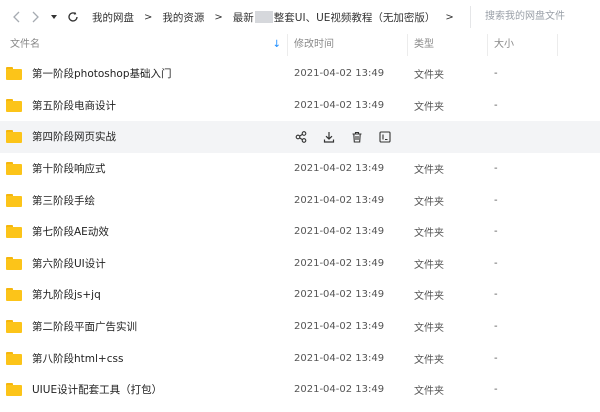  What do you see at coordinates (263, 17) in the screenshot?
I see `redacted-mosaic` at bounding box center [263, 17].